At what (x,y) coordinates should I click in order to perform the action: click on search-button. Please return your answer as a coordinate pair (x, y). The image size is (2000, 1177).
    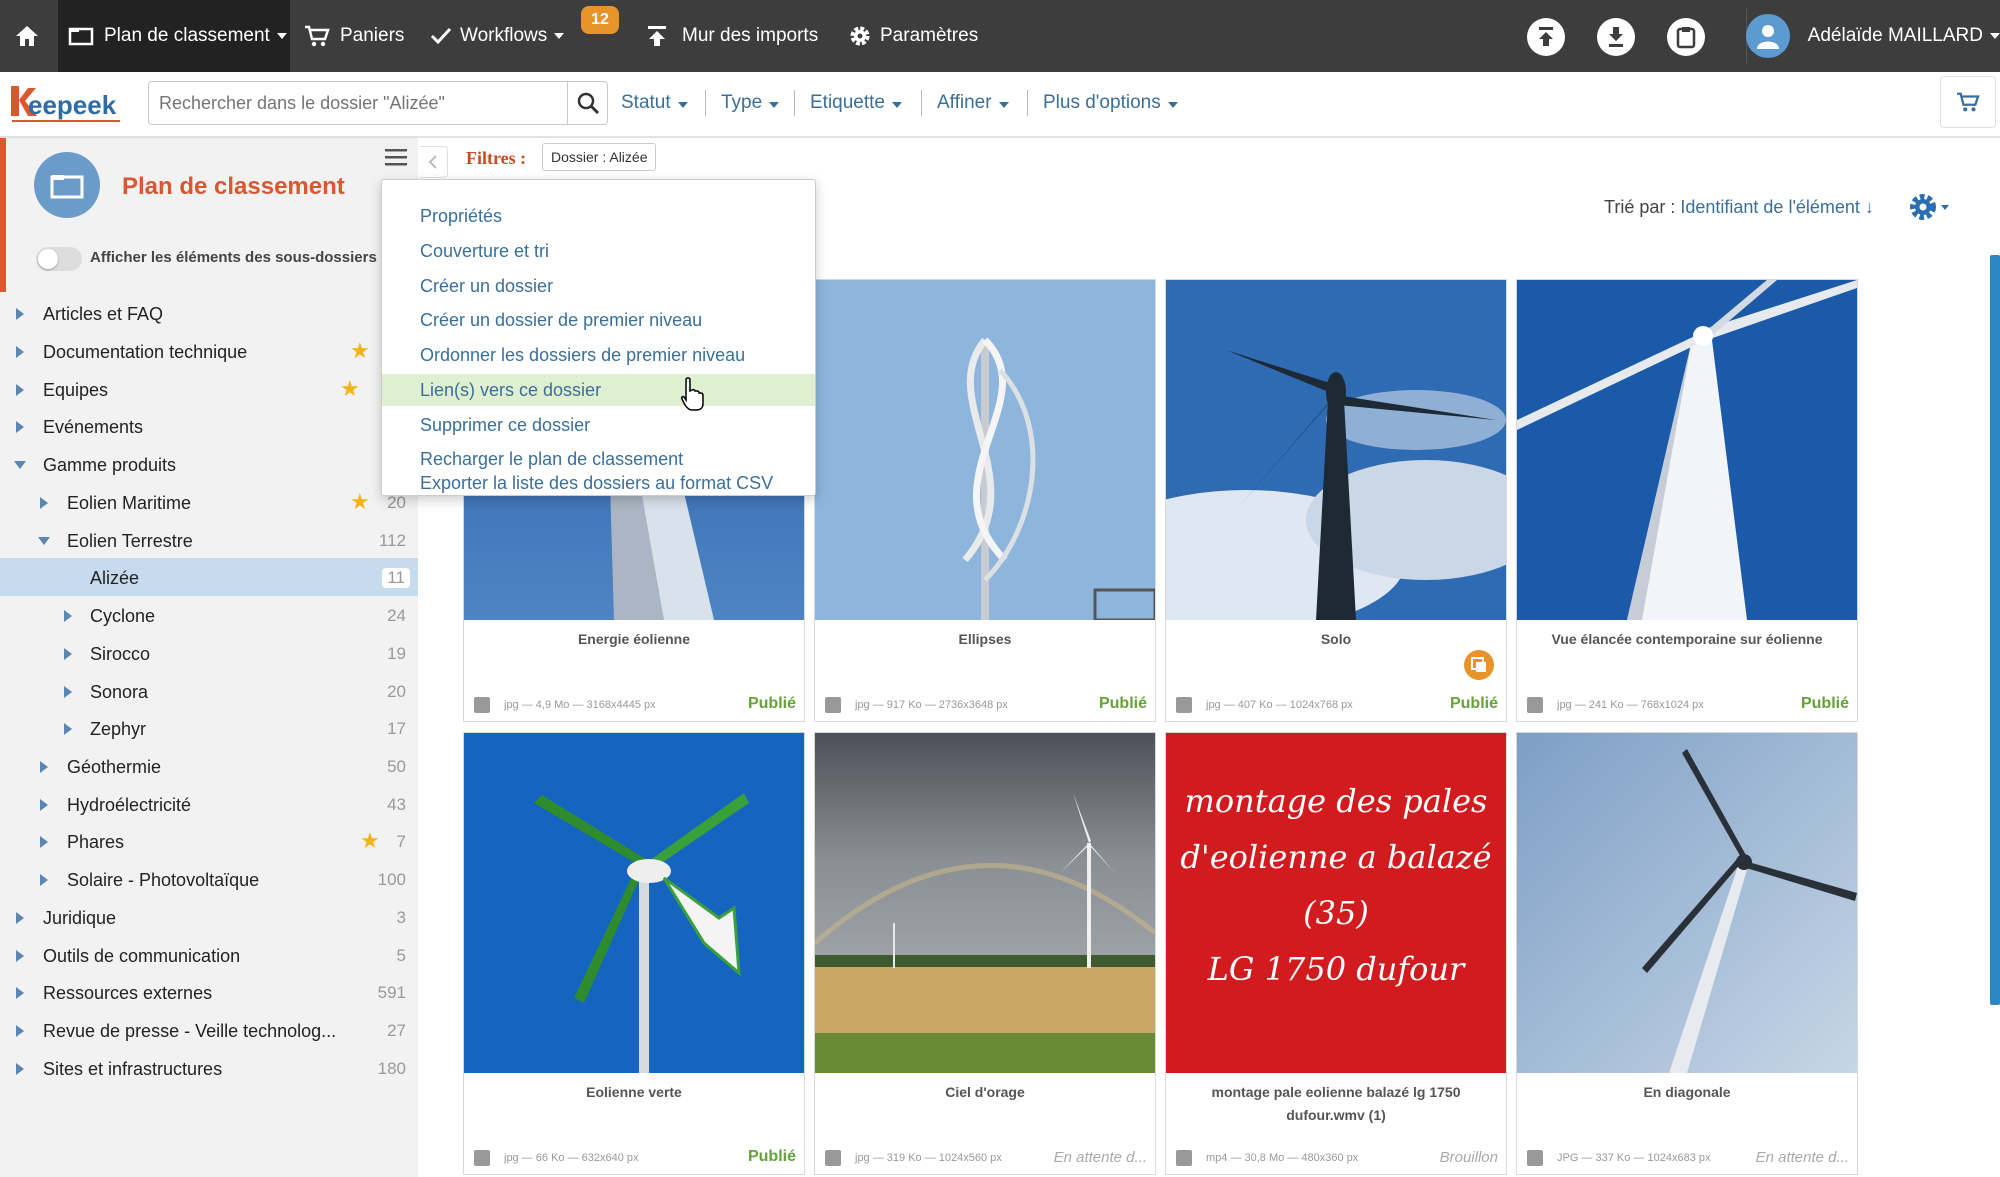
    Looking at the image, I should click on (587, 103).